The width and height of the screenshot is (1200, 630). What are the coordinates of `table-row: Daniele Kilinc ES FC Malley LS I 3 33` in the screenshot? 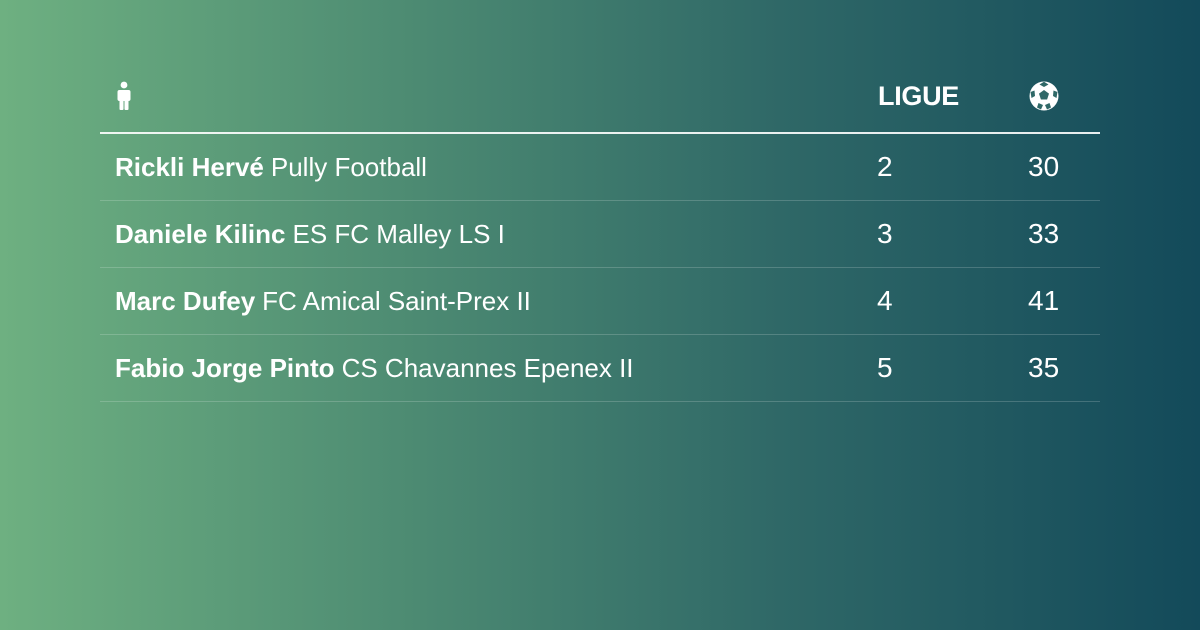 It's located at (600, 234).